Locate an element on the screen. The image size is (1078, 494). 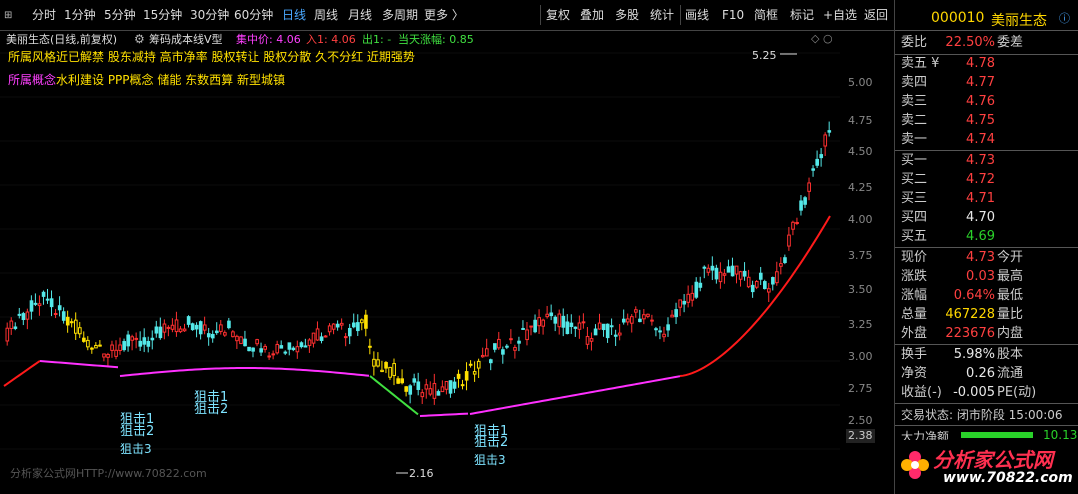
btn-overlay: 叠加 is located at coordinates (592, 15).